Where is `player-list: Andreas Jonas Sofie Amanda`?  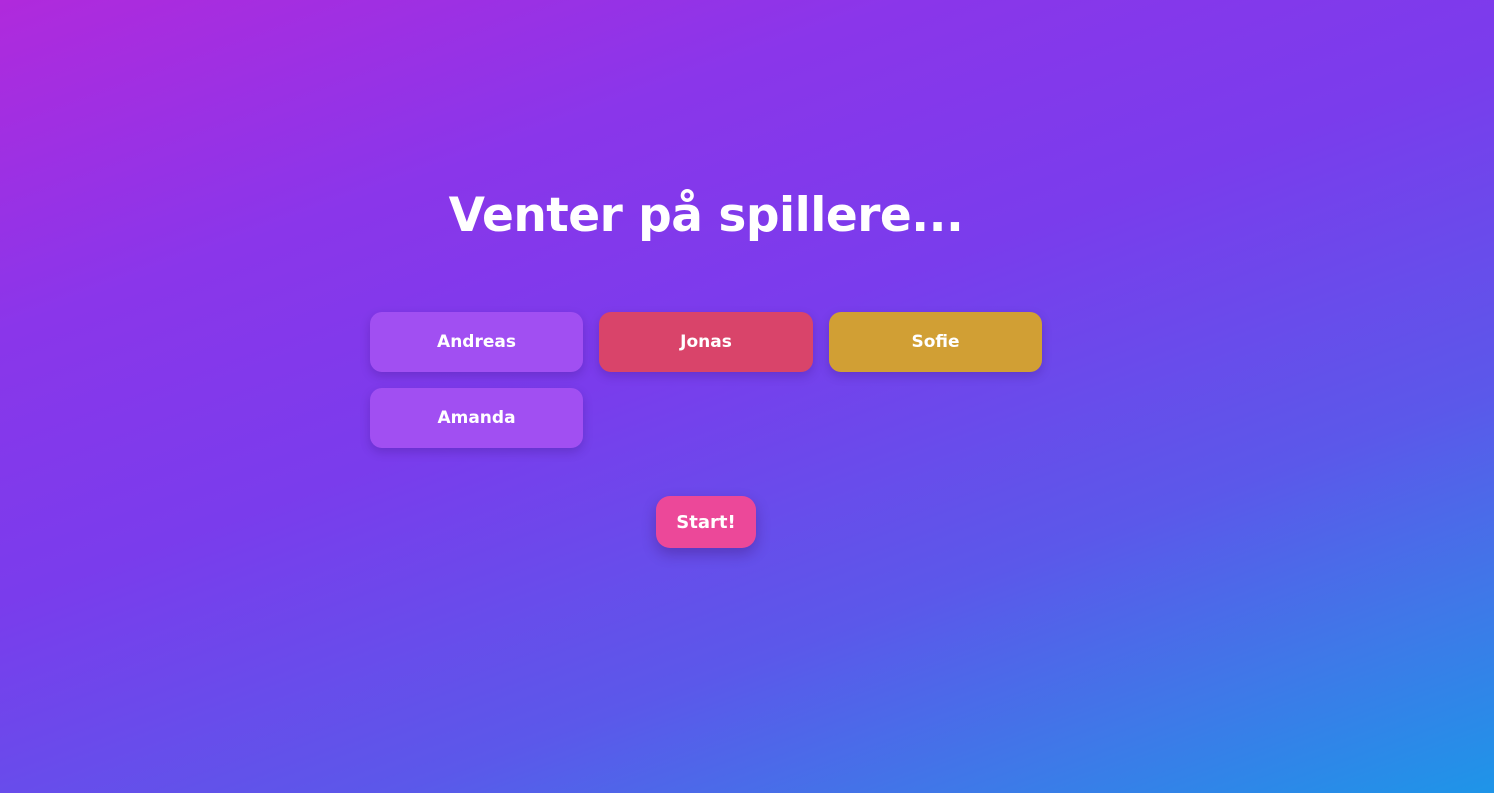
player-list: Andreas Jonas Sofie Amanda is located at coordinates (706, 380).